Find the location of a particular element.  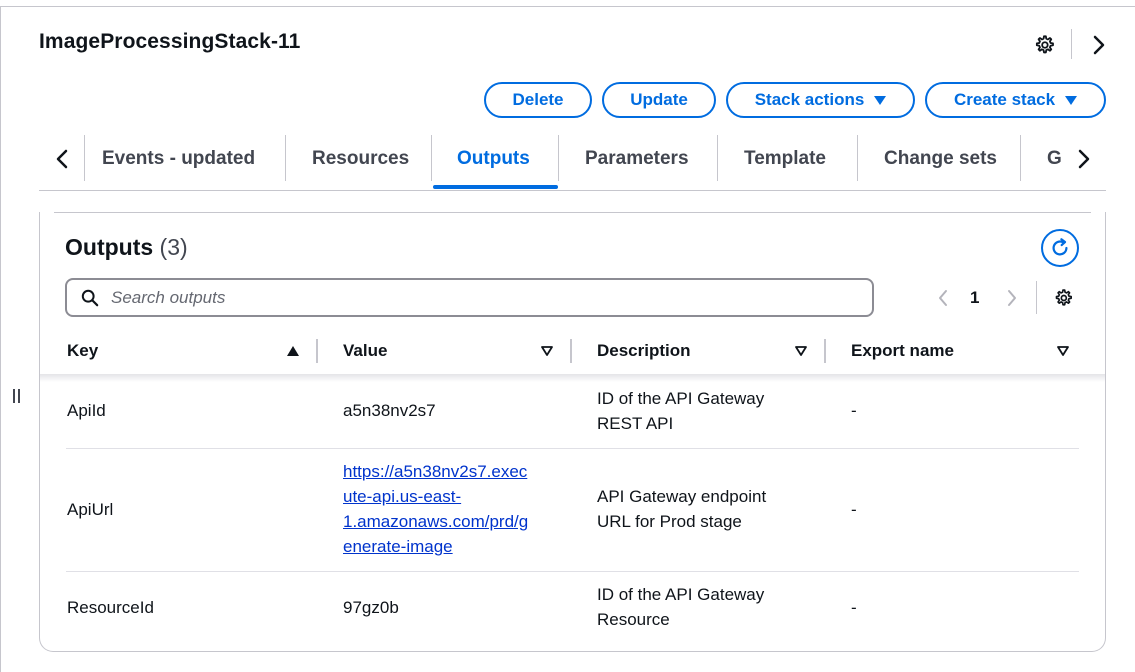

description-line: REST API is located at coordinates (635, 423).